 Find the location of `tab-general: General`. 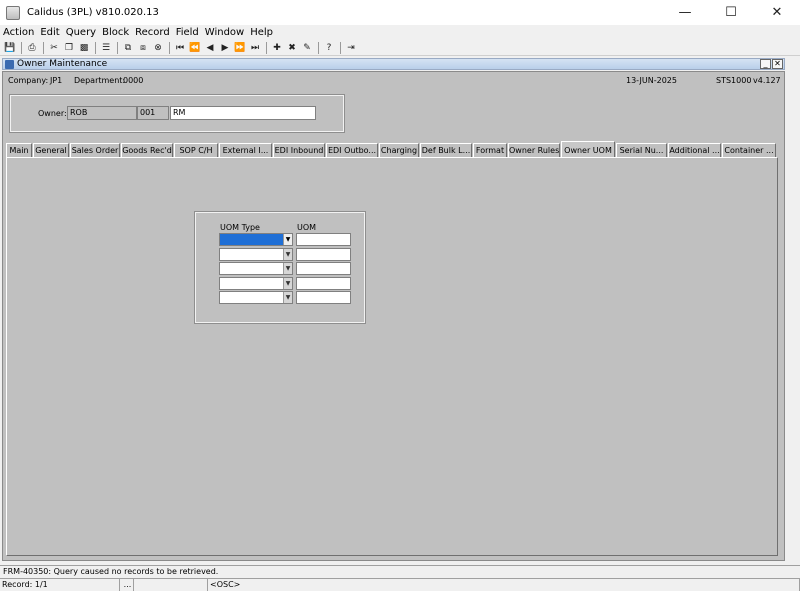

tab-general: General is located at coordinates (51, 150).